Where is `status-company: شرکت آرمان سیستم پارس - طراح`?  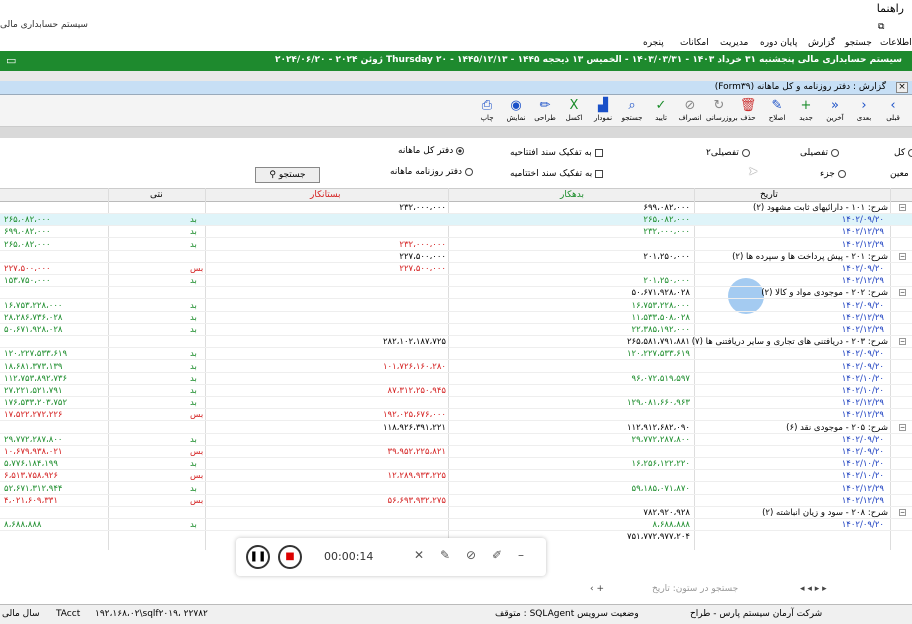 status-company: شرکت آرمان سیستم پارس - طراح is located at coordinates (756, 614).